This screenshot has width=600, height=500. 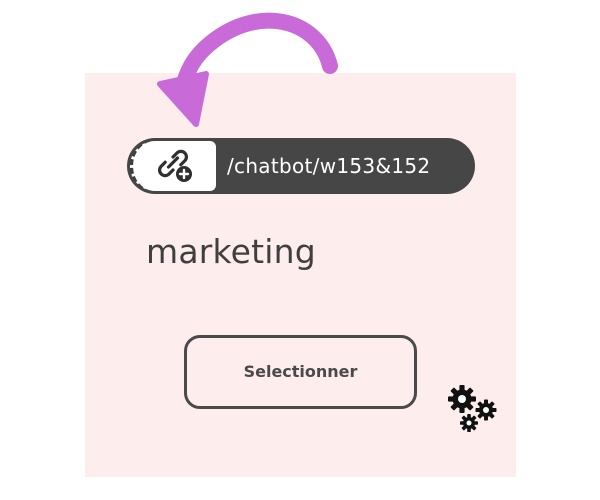 What do you see at coordinates (300, 372) in the screenshot?
I see `select-button: Selectionner` at bounding box center [300, 372].